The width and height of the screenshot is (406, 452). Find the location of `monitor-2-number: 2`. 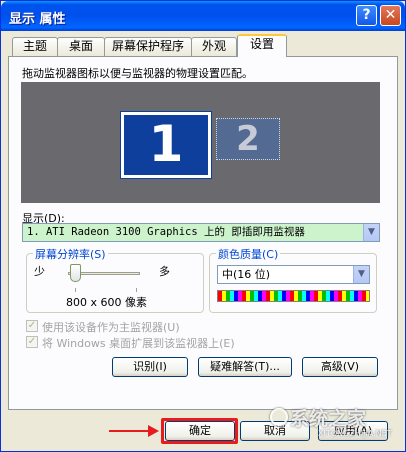

monitor-2-number: 2 is located at coordinates (248, 139).